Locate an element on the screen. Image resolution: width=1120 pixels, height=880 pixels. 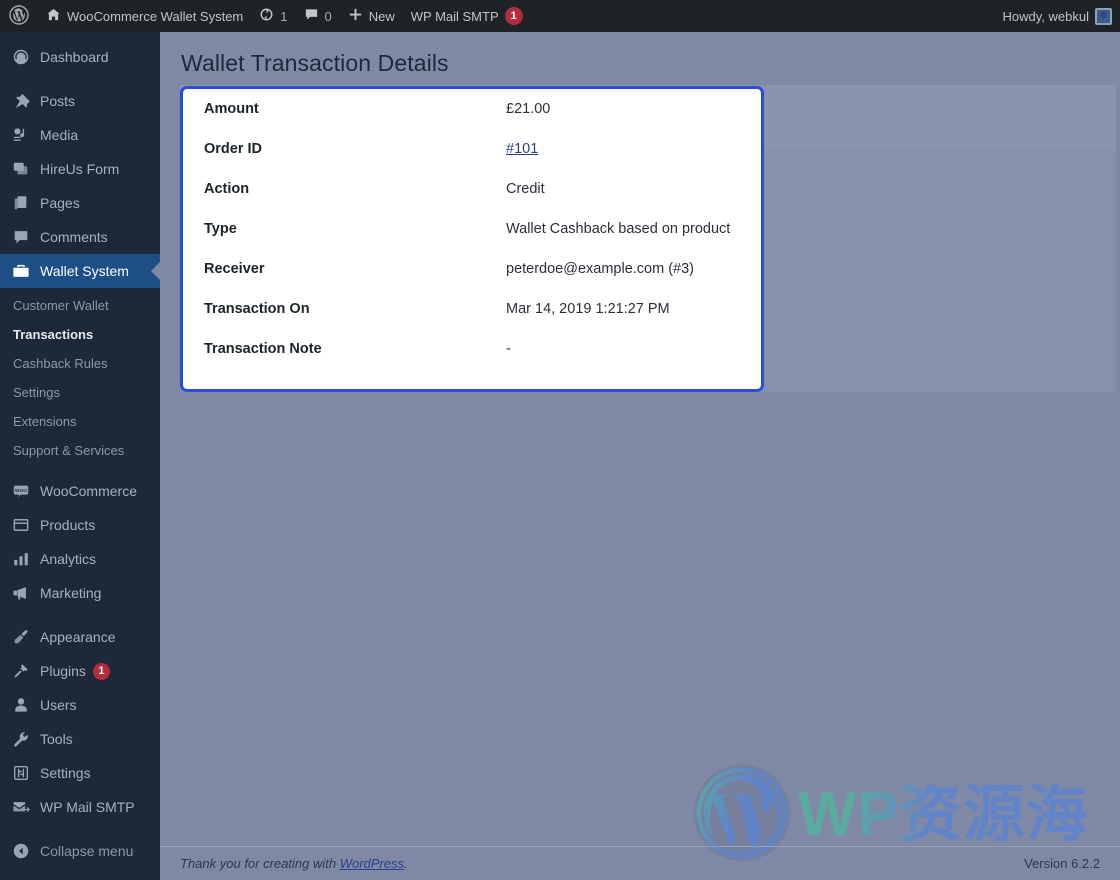
sidebar-item-plugins: Plugins 1 is located at coordinates (80, 671).